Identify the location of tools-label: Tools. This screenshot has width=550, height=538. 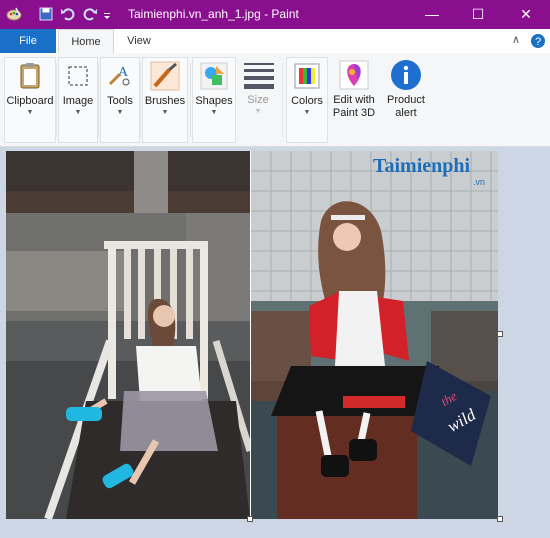
(120, 101).